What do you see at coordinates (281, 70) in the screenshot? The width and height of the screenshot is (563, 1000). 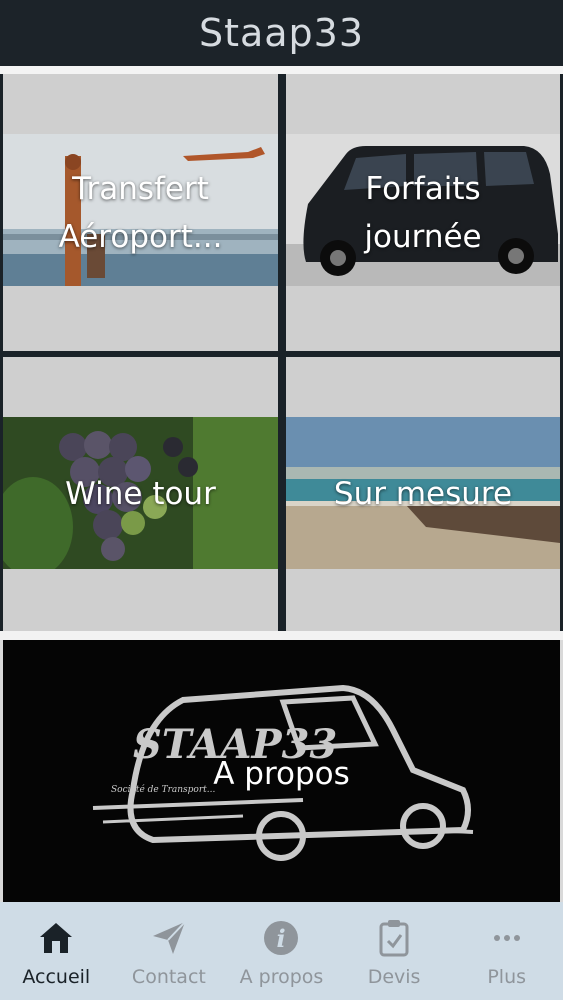 I see `header-divider` at bounding box center [281, 70].